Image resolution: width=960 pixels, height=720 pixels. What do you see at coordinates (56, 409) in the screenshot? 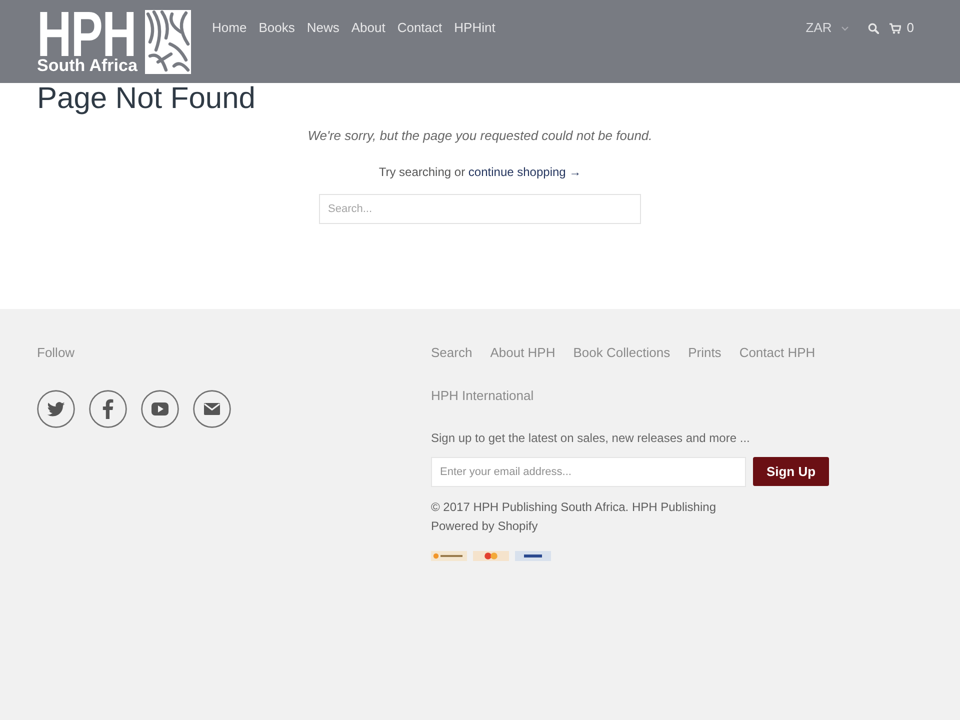
I see `bird-icon` at bounding box center [56, 409].